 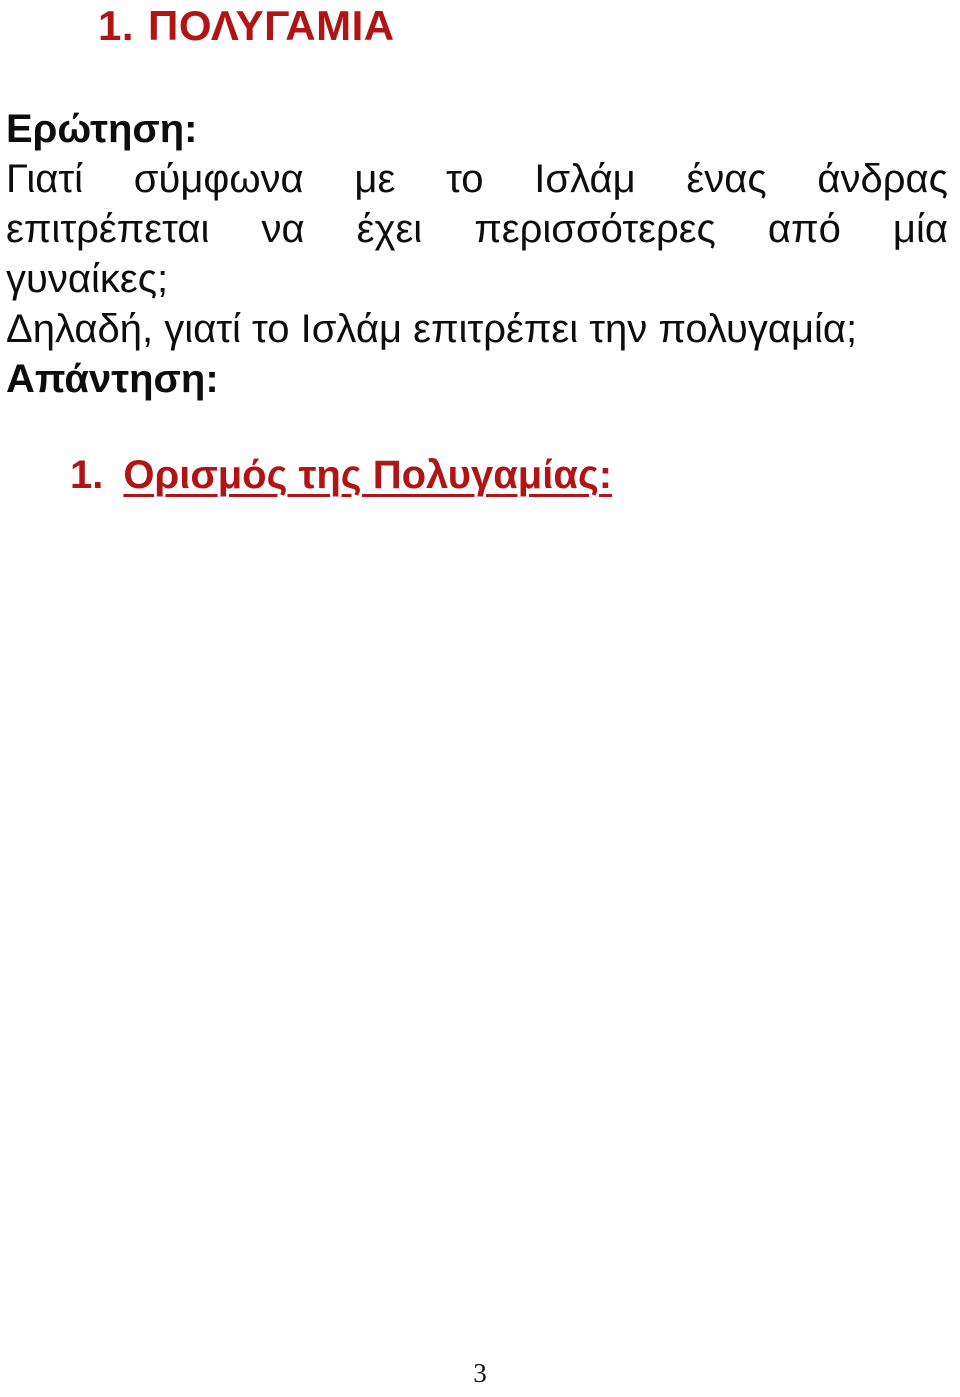 I want to click on answer-label: Απάντηση:, so click(x=112, y=379).